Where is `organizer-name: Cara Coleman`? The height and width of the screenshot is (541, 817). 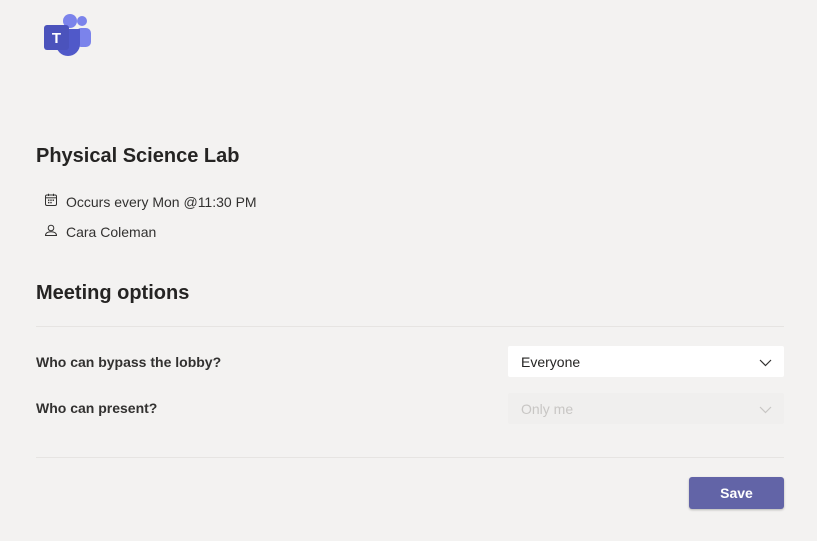 organizer-name: Cara Coleman is located at coordinates (111, 231).